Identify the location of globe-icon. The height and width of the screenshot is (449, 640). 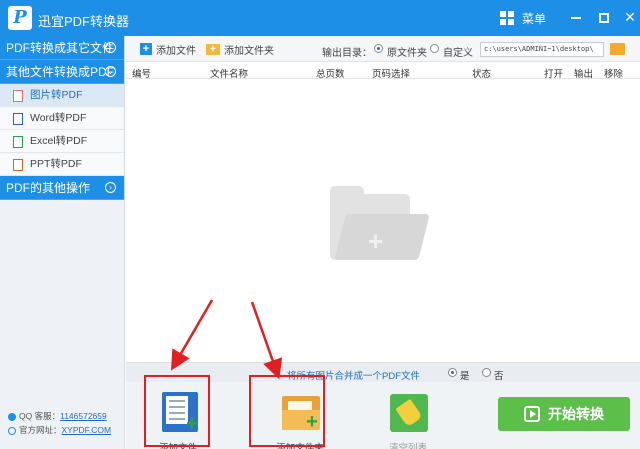
(12, 430).